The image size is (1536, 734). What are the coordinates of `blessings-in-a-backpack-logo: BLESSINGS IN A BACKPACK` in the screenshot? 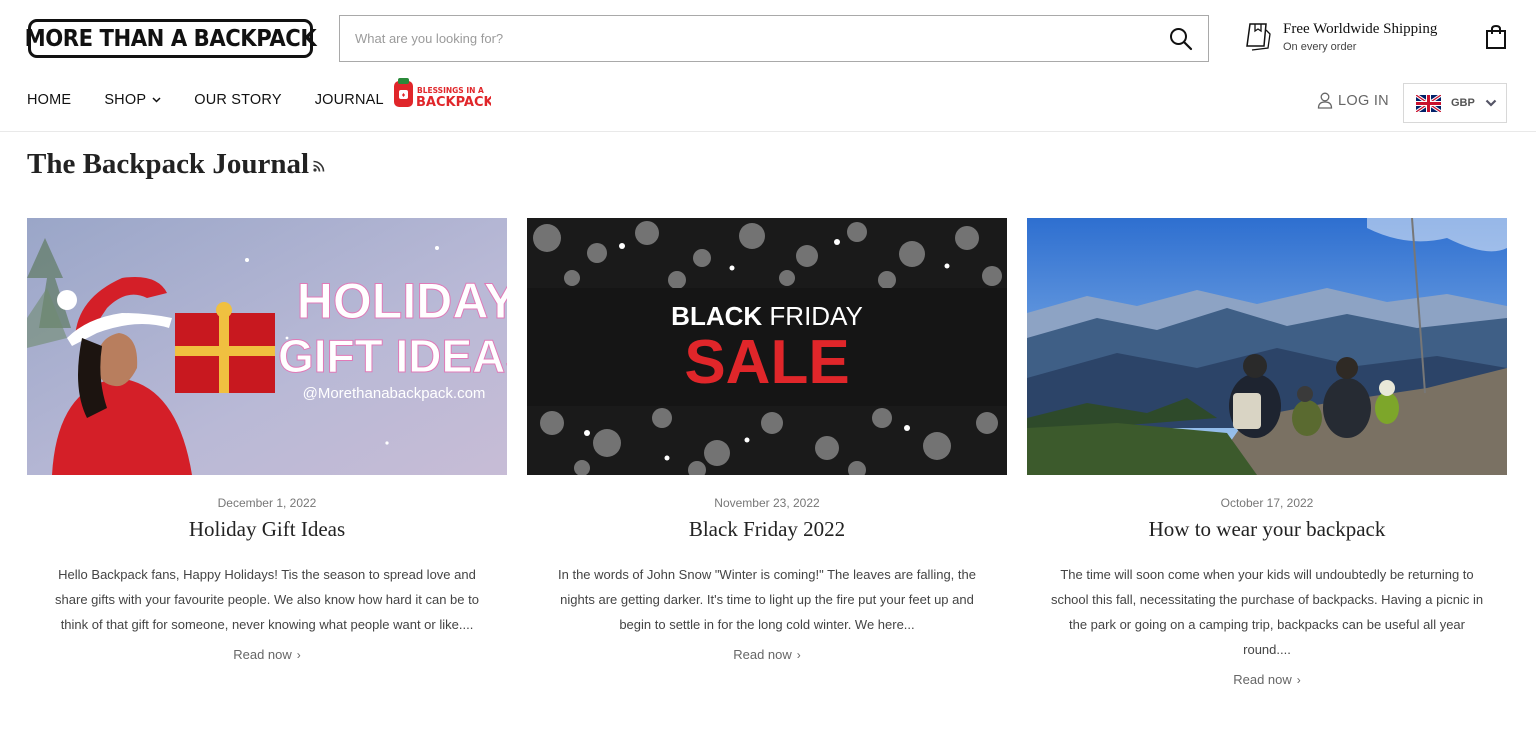 It's located at (441, 94).